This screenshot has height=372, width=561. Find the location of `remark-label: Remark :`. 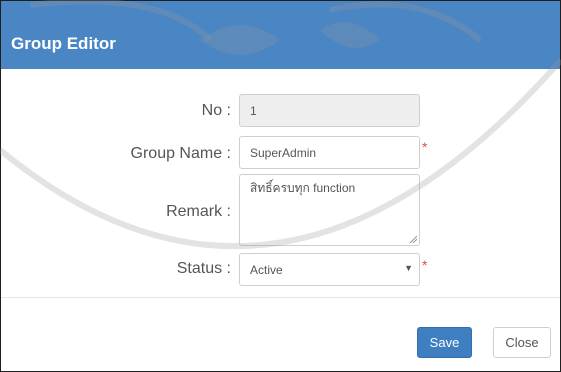

remark-label: Remark : is located at coordinates (198, 211).